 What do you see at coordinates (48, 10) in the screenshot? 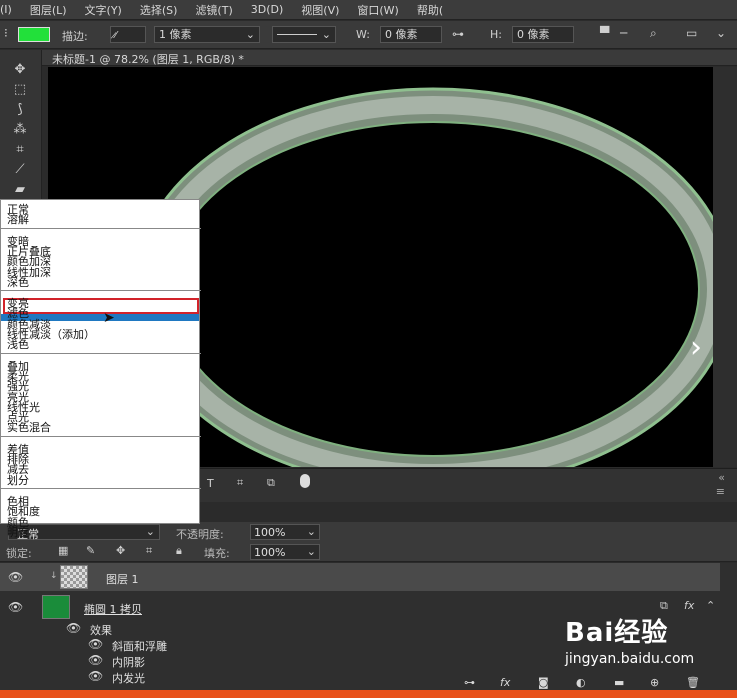
I see `menu-item: 图层(L)` at bounding box center [48, 10].